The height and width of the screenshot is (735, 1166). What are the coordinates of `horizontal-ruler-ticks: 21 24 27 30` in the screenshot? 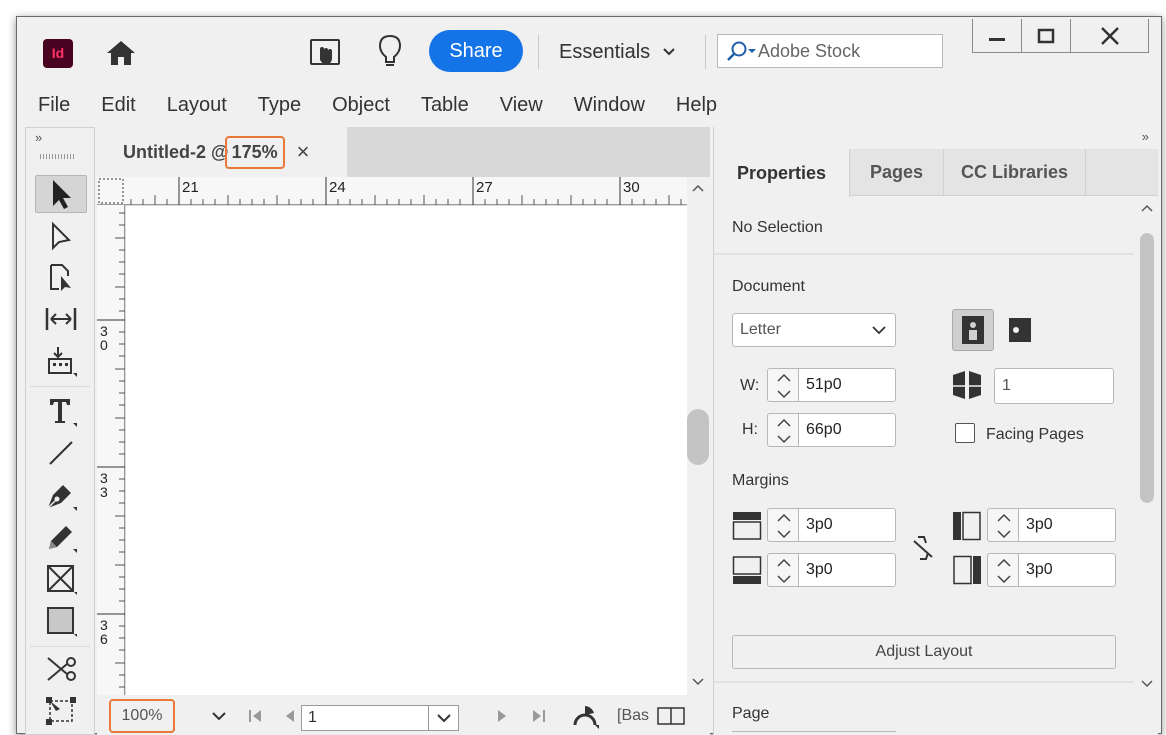 It's located at (390, 191).